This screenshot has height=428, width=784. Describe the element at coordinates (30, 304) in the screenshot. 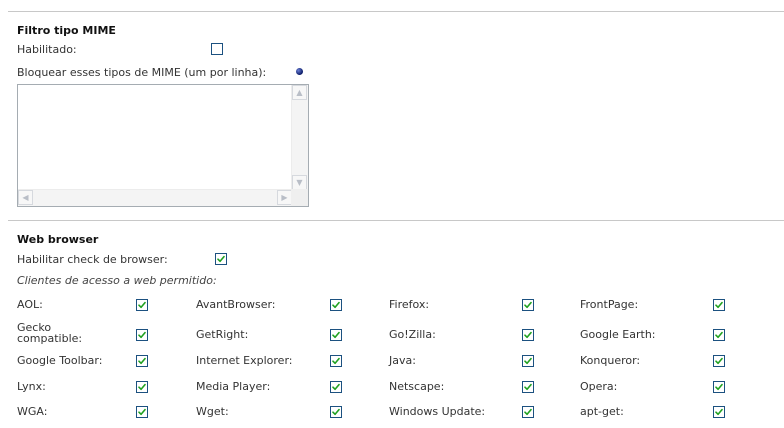

I see `client-label: AOL:` at that location.